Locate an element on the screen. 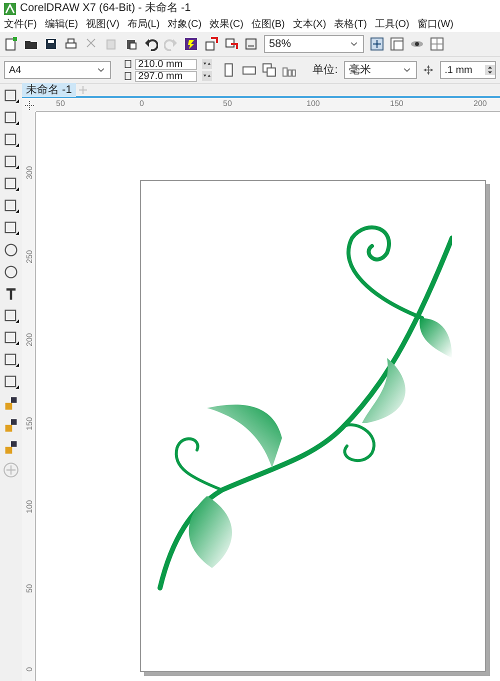 This screenshot has height=681, width=500. zoom-page-icon is located at coordinates (377, 44).